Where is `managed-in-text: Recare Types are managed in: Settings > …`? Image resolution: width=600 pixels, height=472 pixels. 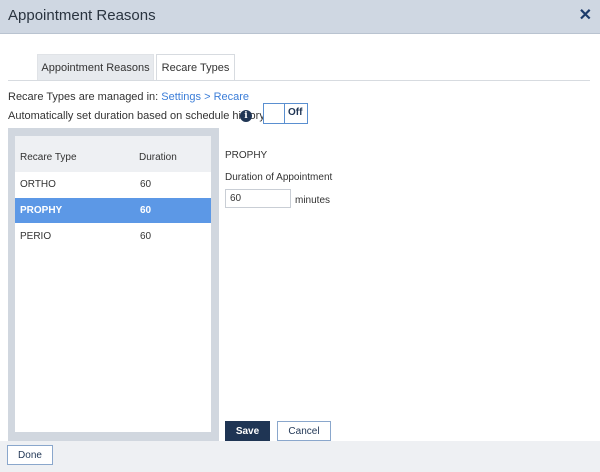 managed-in-text: Recare Types are managed in: Settings > … is located at coordinates (128, 97).